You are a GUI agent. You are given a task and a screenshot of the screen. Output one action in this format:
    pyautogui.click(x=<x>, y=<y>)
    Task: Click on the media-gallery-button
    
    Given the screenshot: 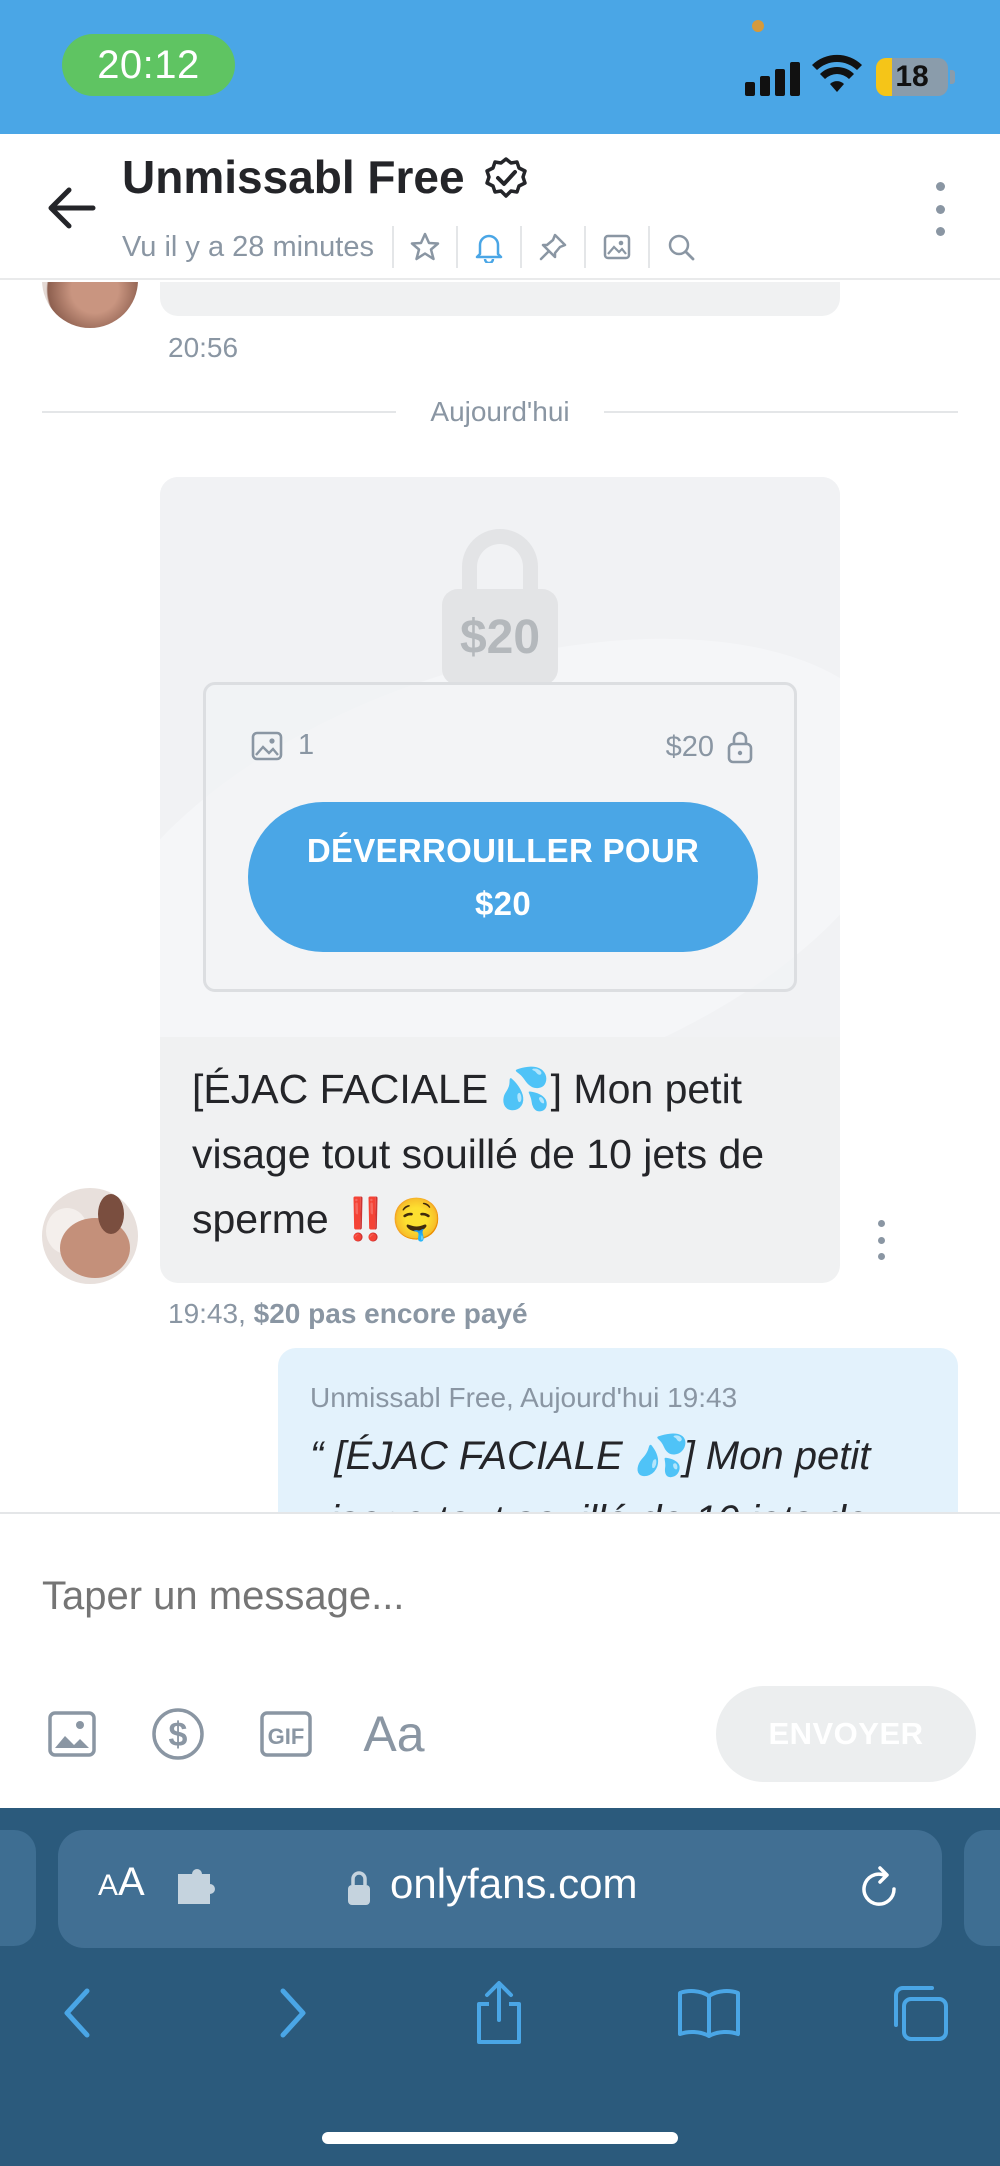 What is the action you would take?
    pyautogui.click(x=617, y=247)
    